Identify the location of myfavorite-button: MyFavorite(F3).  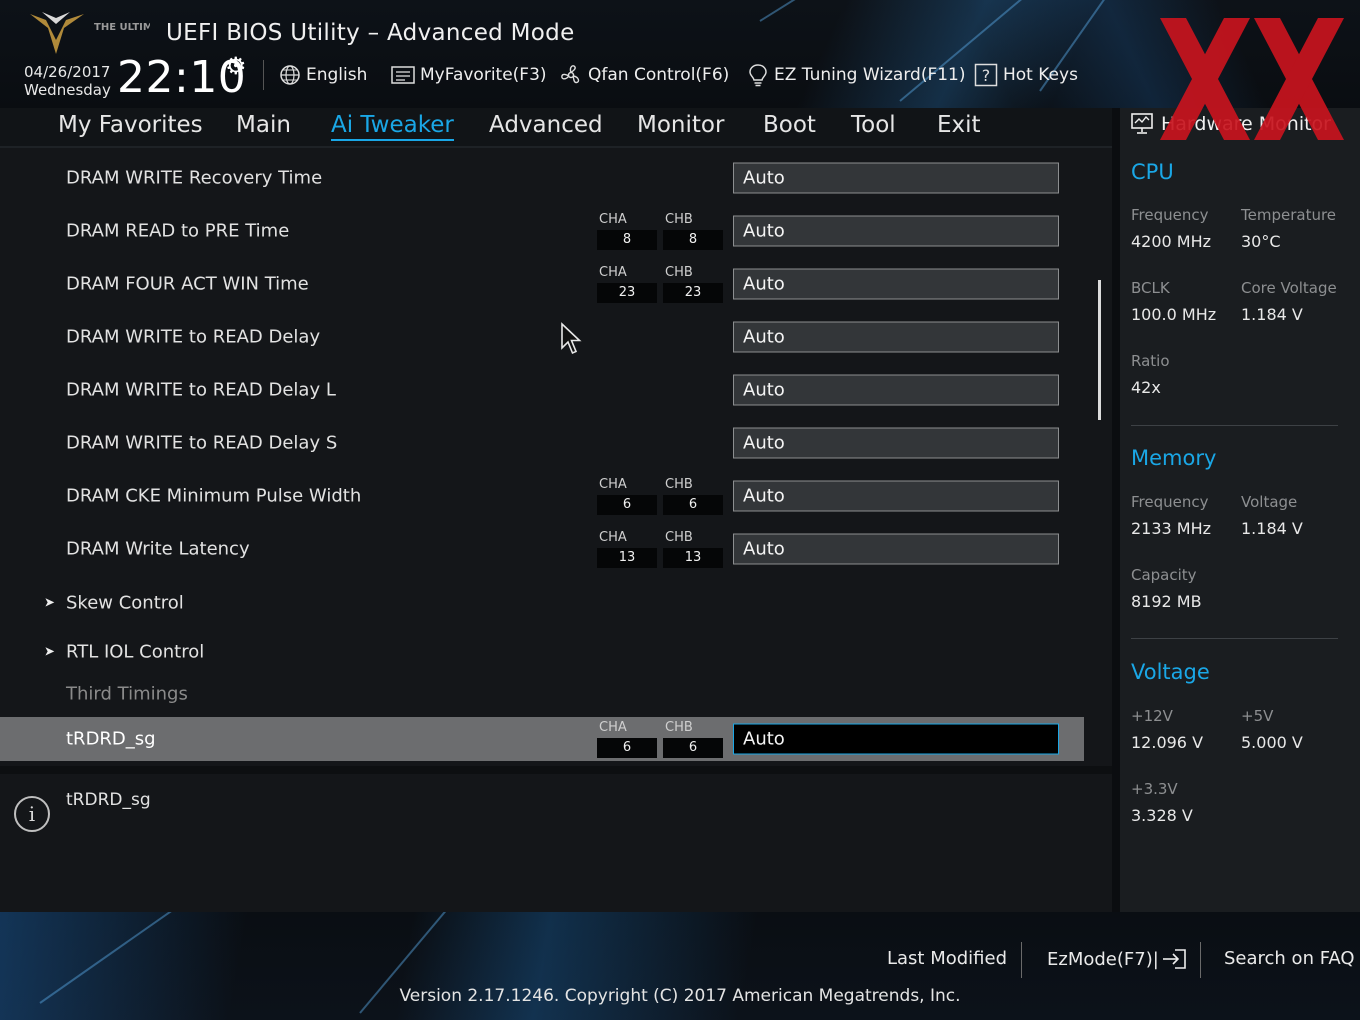
(469, 75).